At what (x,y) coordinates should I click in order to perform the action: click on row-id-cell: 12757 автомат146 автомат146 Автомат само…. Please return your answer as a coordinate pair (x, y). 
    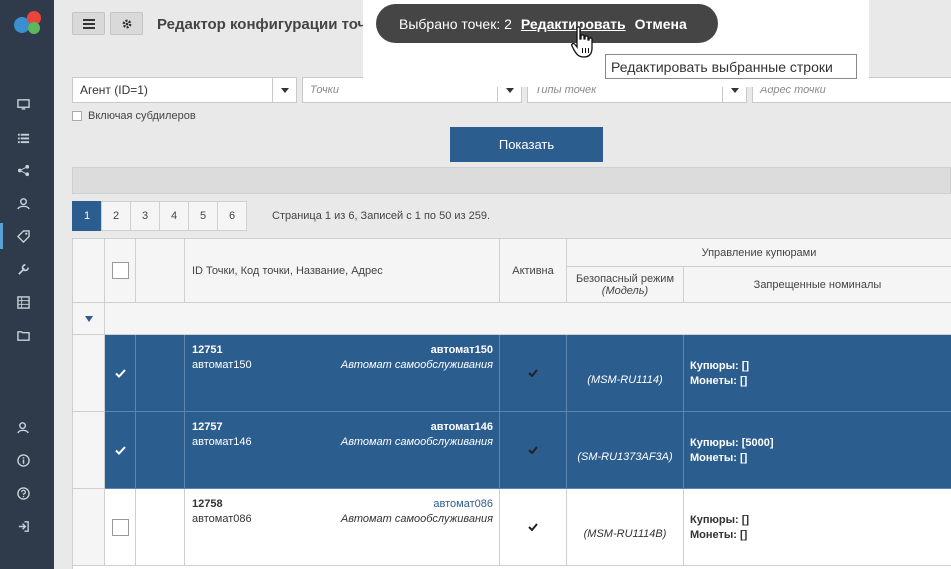
    Looking at the image, I should click on (342, 450).